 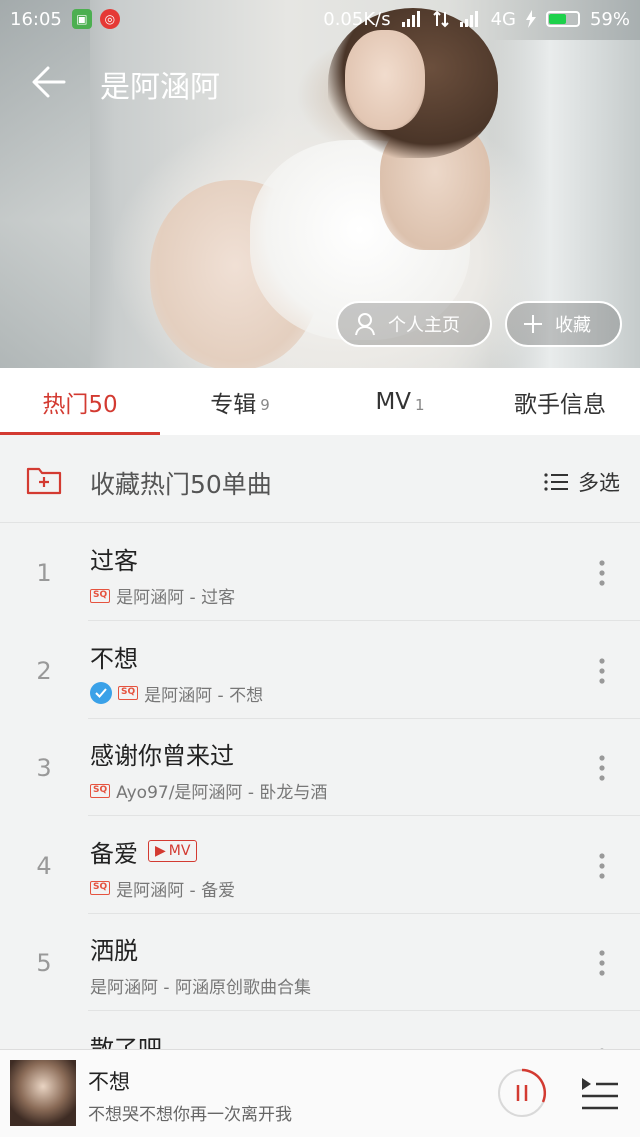 I want to click on network-speed: 0.05K/s, so click(x=357, y=19).